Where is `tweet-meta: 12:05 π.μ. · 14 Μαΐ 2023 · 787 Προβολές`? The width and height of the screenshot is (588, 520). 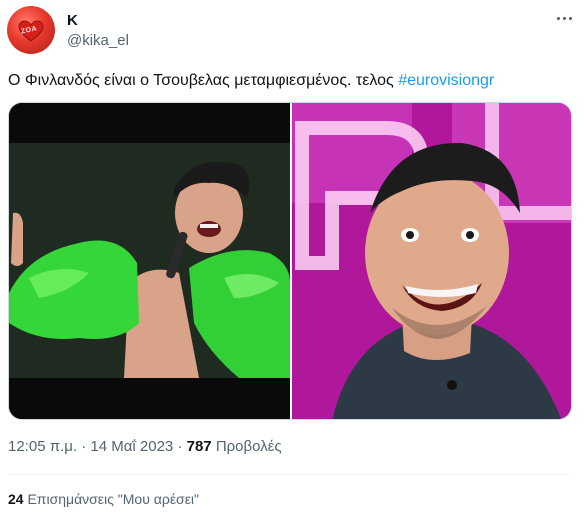 tweet-meta: 12:05 π.μ. · 14 Μαΐ 2023 · 787 Προβολές is located at coordinates (145, 446).